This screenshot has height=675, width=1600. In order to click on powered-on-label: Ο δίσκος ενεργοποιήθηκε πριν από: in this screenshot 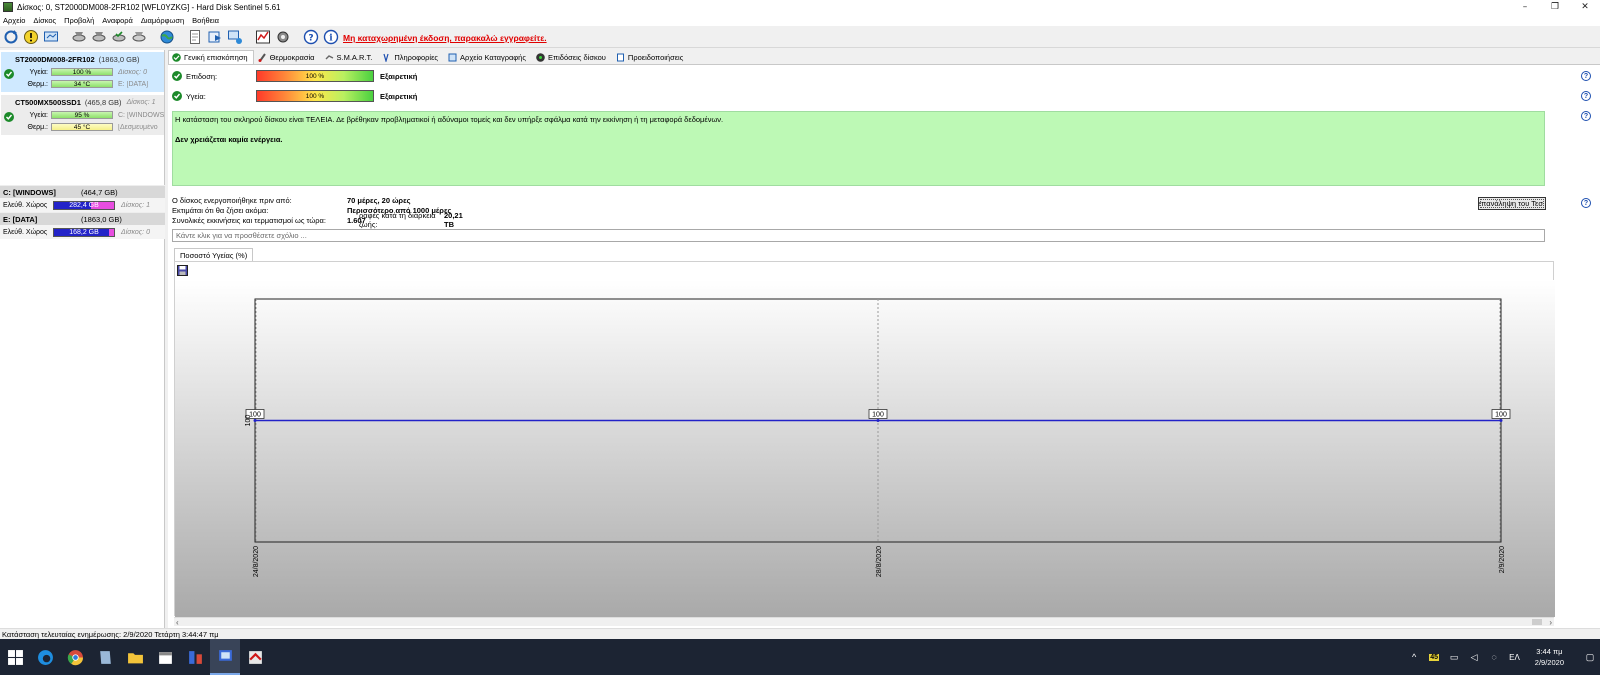, I will do `click(232, 200)`.